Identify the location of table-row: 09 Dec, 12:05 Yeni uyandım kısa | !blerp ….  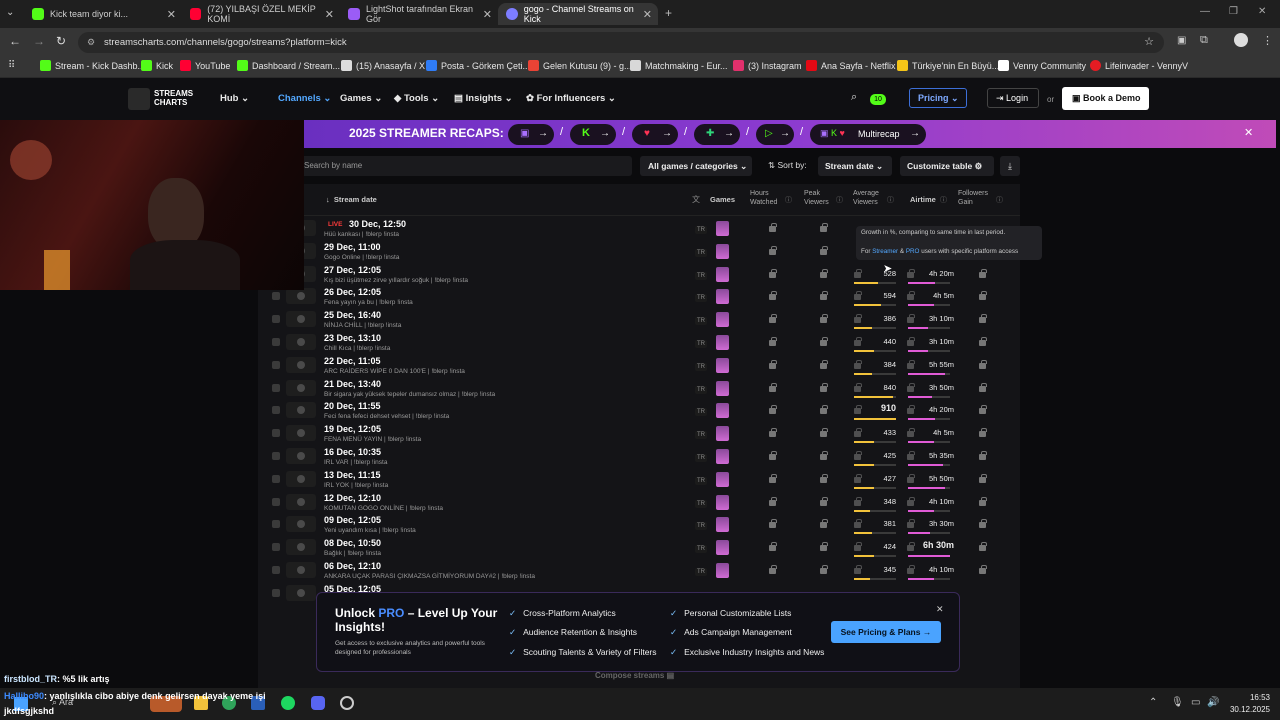
(639, 525).